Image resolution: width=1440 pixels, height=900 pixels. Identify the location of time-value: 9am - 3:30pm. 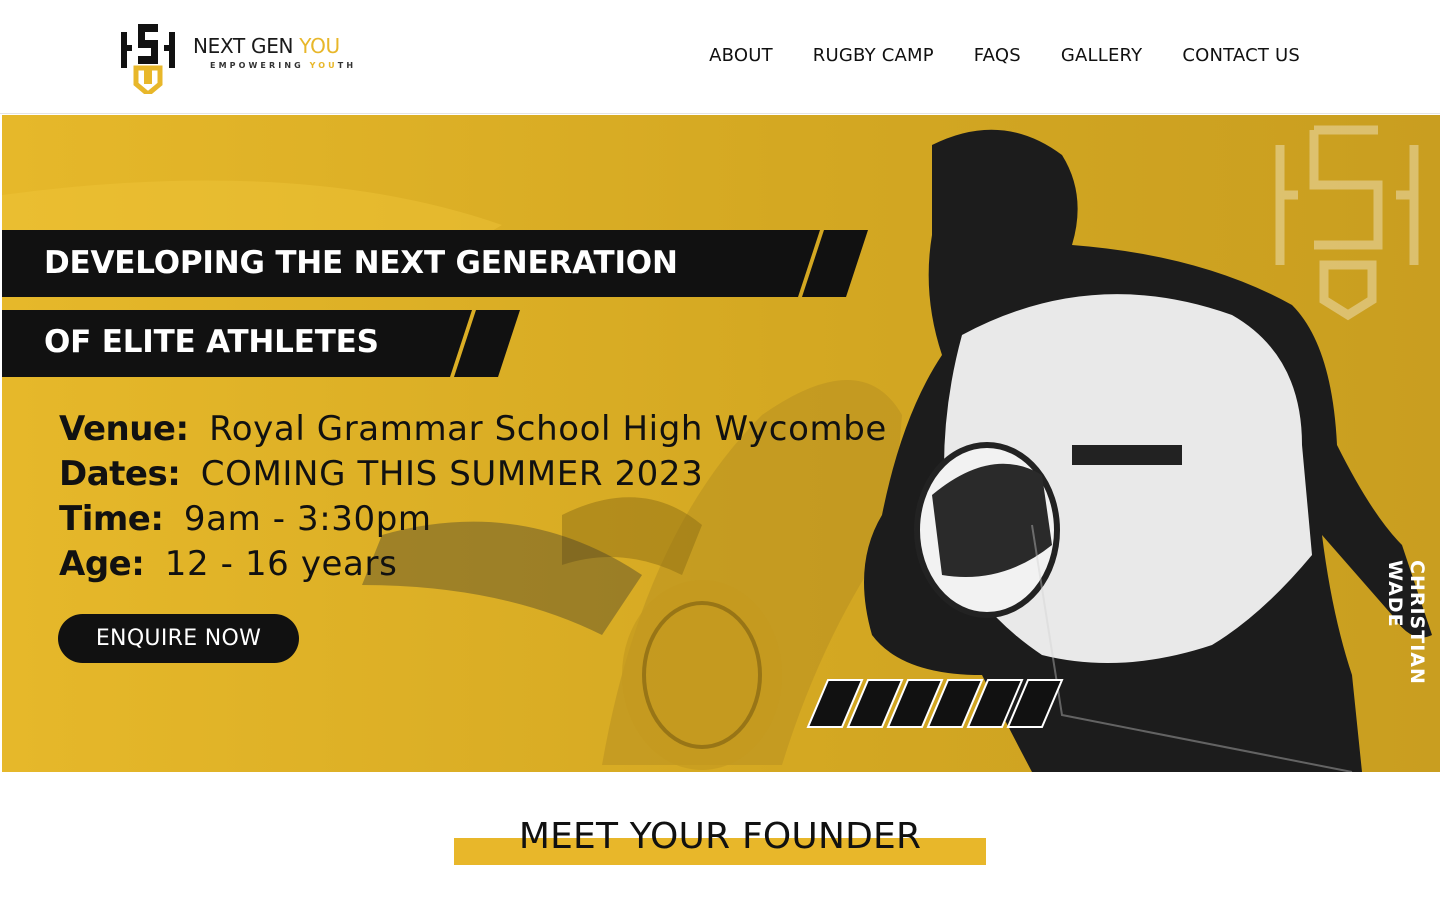
(307, 519).